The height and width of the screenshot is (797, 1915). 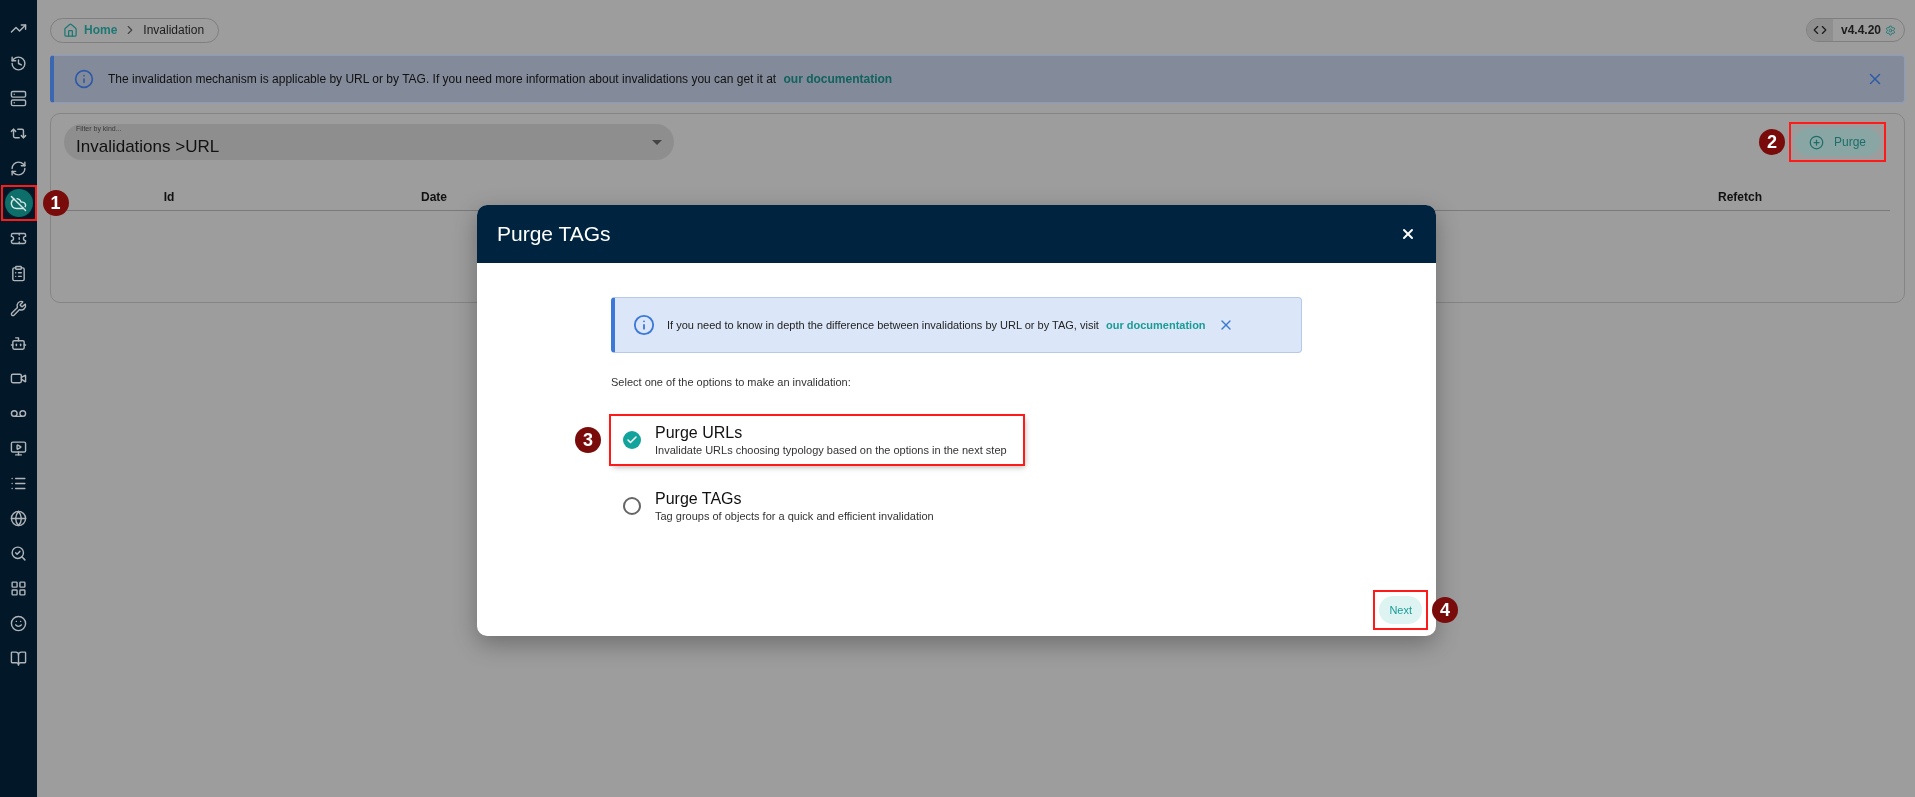 What do you see at coordinates (1819, 30) in the screenshot?
I see `code-icon` at bounding box center [1819, 30].